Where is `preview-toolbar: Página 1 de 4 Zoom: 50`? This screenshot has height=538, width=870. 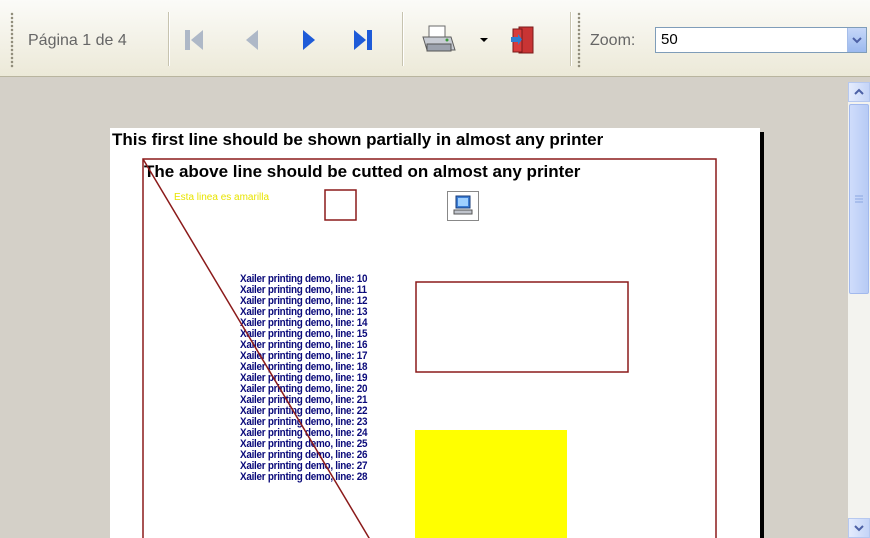
preview-toolbar: Página 1 de 4 Zoom: 50 is located at coordinates (435, 38).